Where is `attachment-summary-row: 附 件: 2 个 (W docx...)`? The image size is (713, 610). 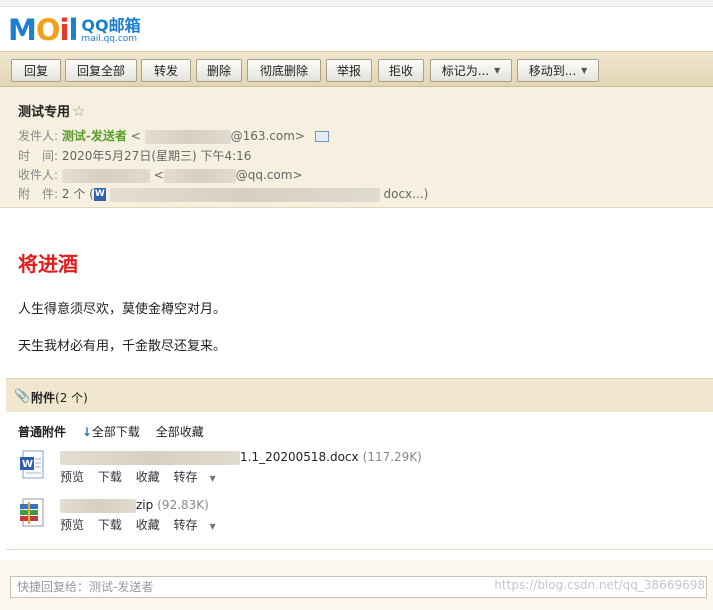 attachment-summary-row: 附 件: 2 个 (W docx...) is located at coordinates (223, 193).